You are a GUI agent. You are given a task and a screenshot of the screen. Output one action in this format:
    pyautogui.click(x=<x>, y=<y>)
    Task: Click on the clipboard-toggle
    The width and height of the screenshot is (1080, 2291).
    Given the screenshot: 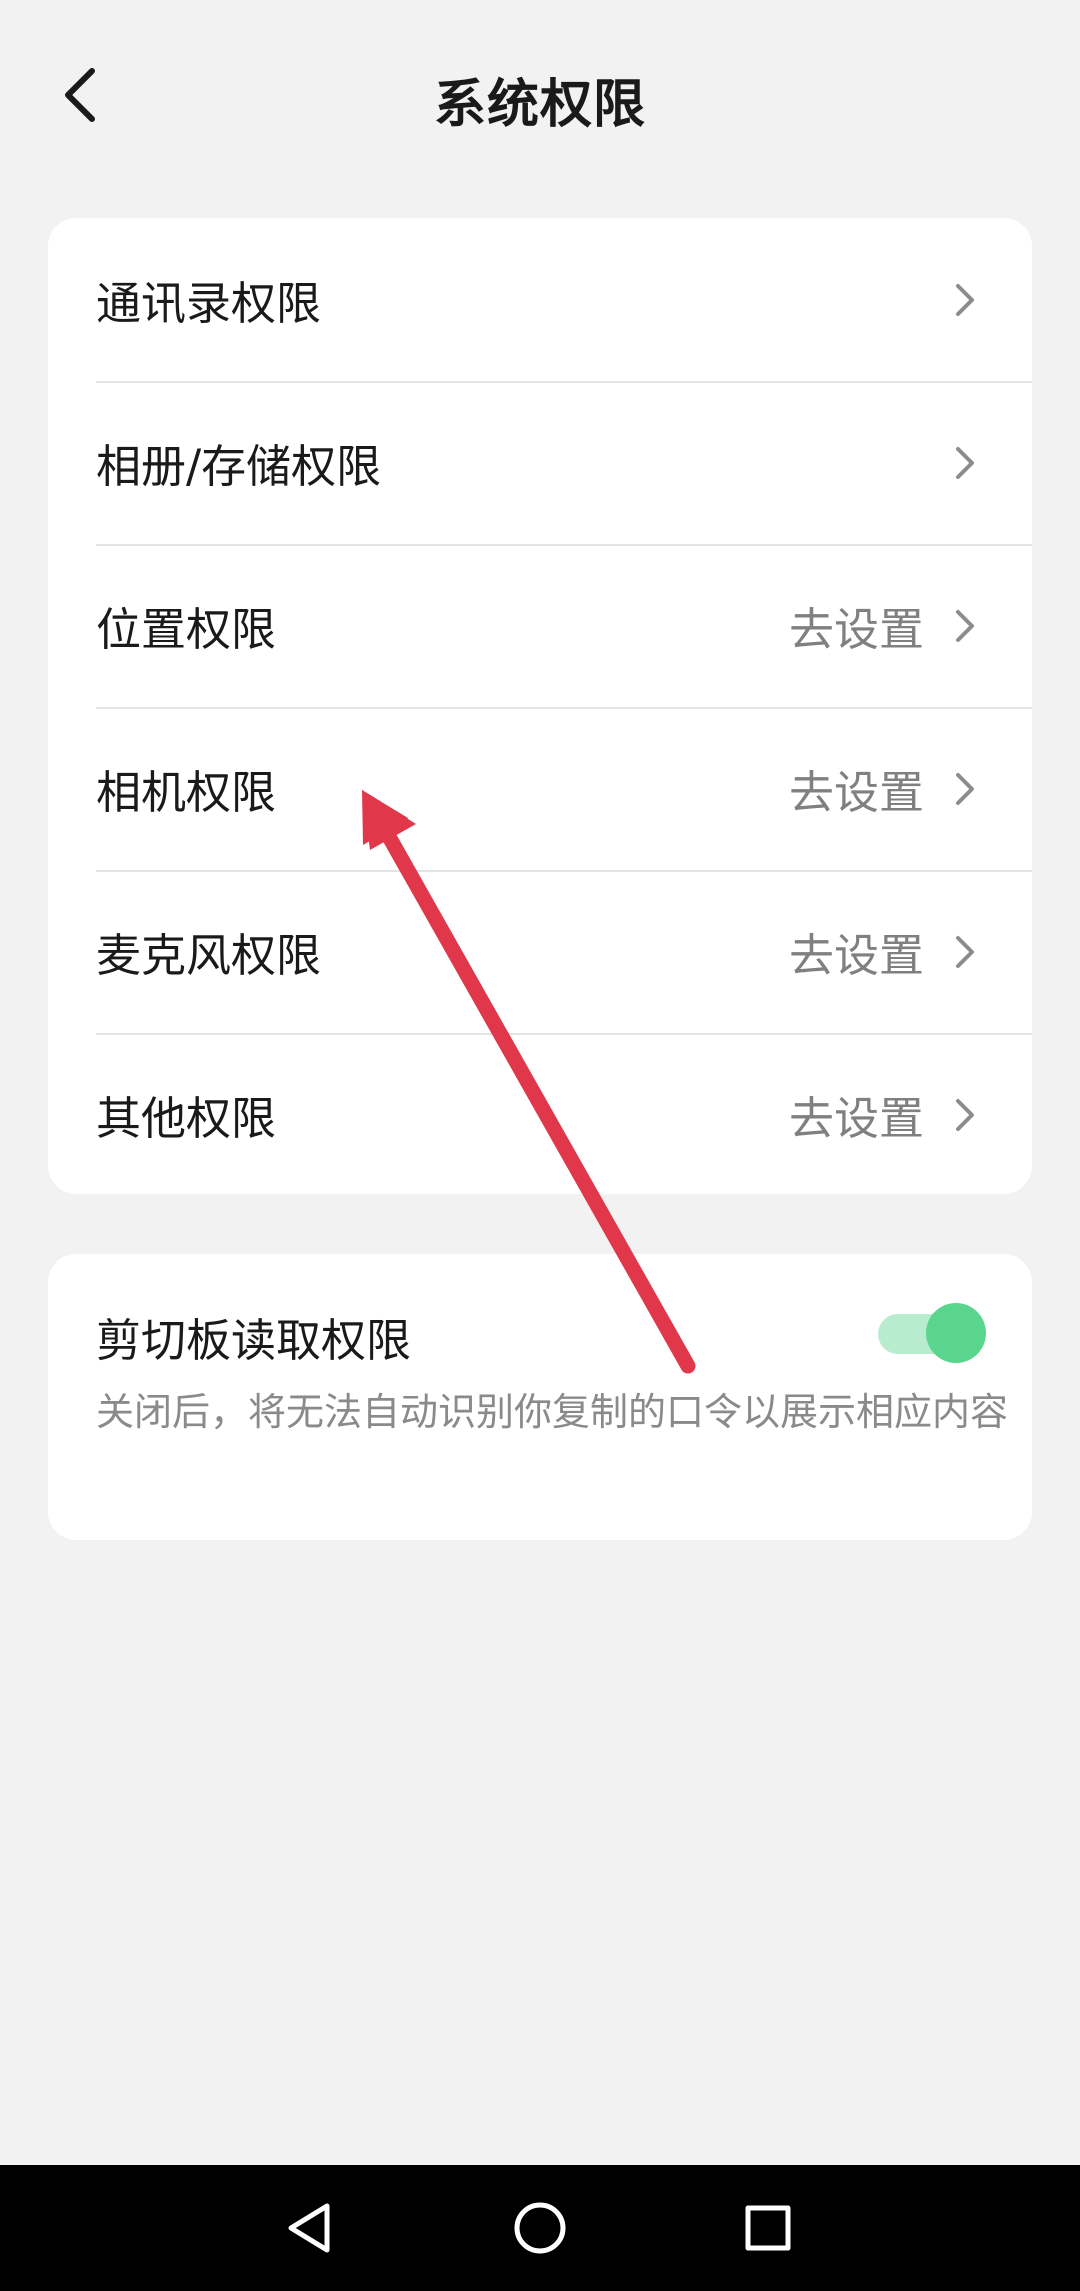 What is the action you would take?
    pyautogui.click(x=931, y=1333)
    